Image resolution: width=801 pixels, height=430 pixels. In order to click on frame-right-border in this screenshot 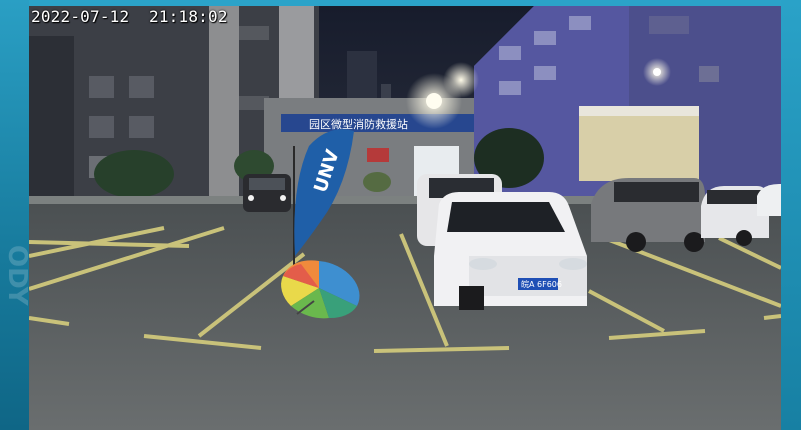, I will do `click(791, 215)`.